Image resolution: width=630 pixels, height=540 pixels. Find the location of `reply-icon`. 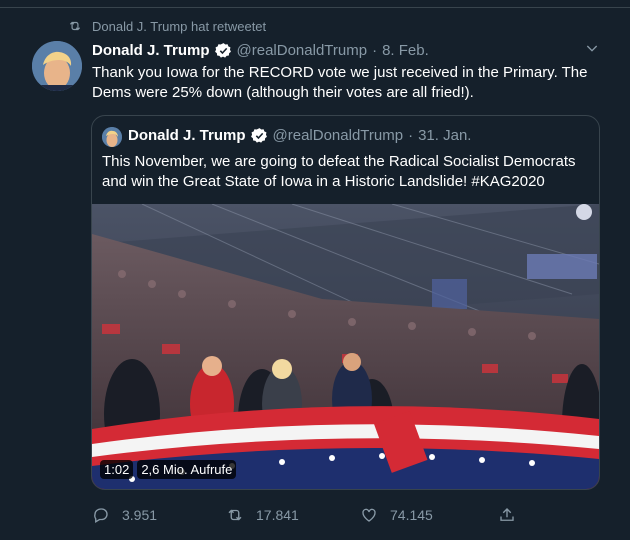

reply-icon is located at coordinates (101, 515).